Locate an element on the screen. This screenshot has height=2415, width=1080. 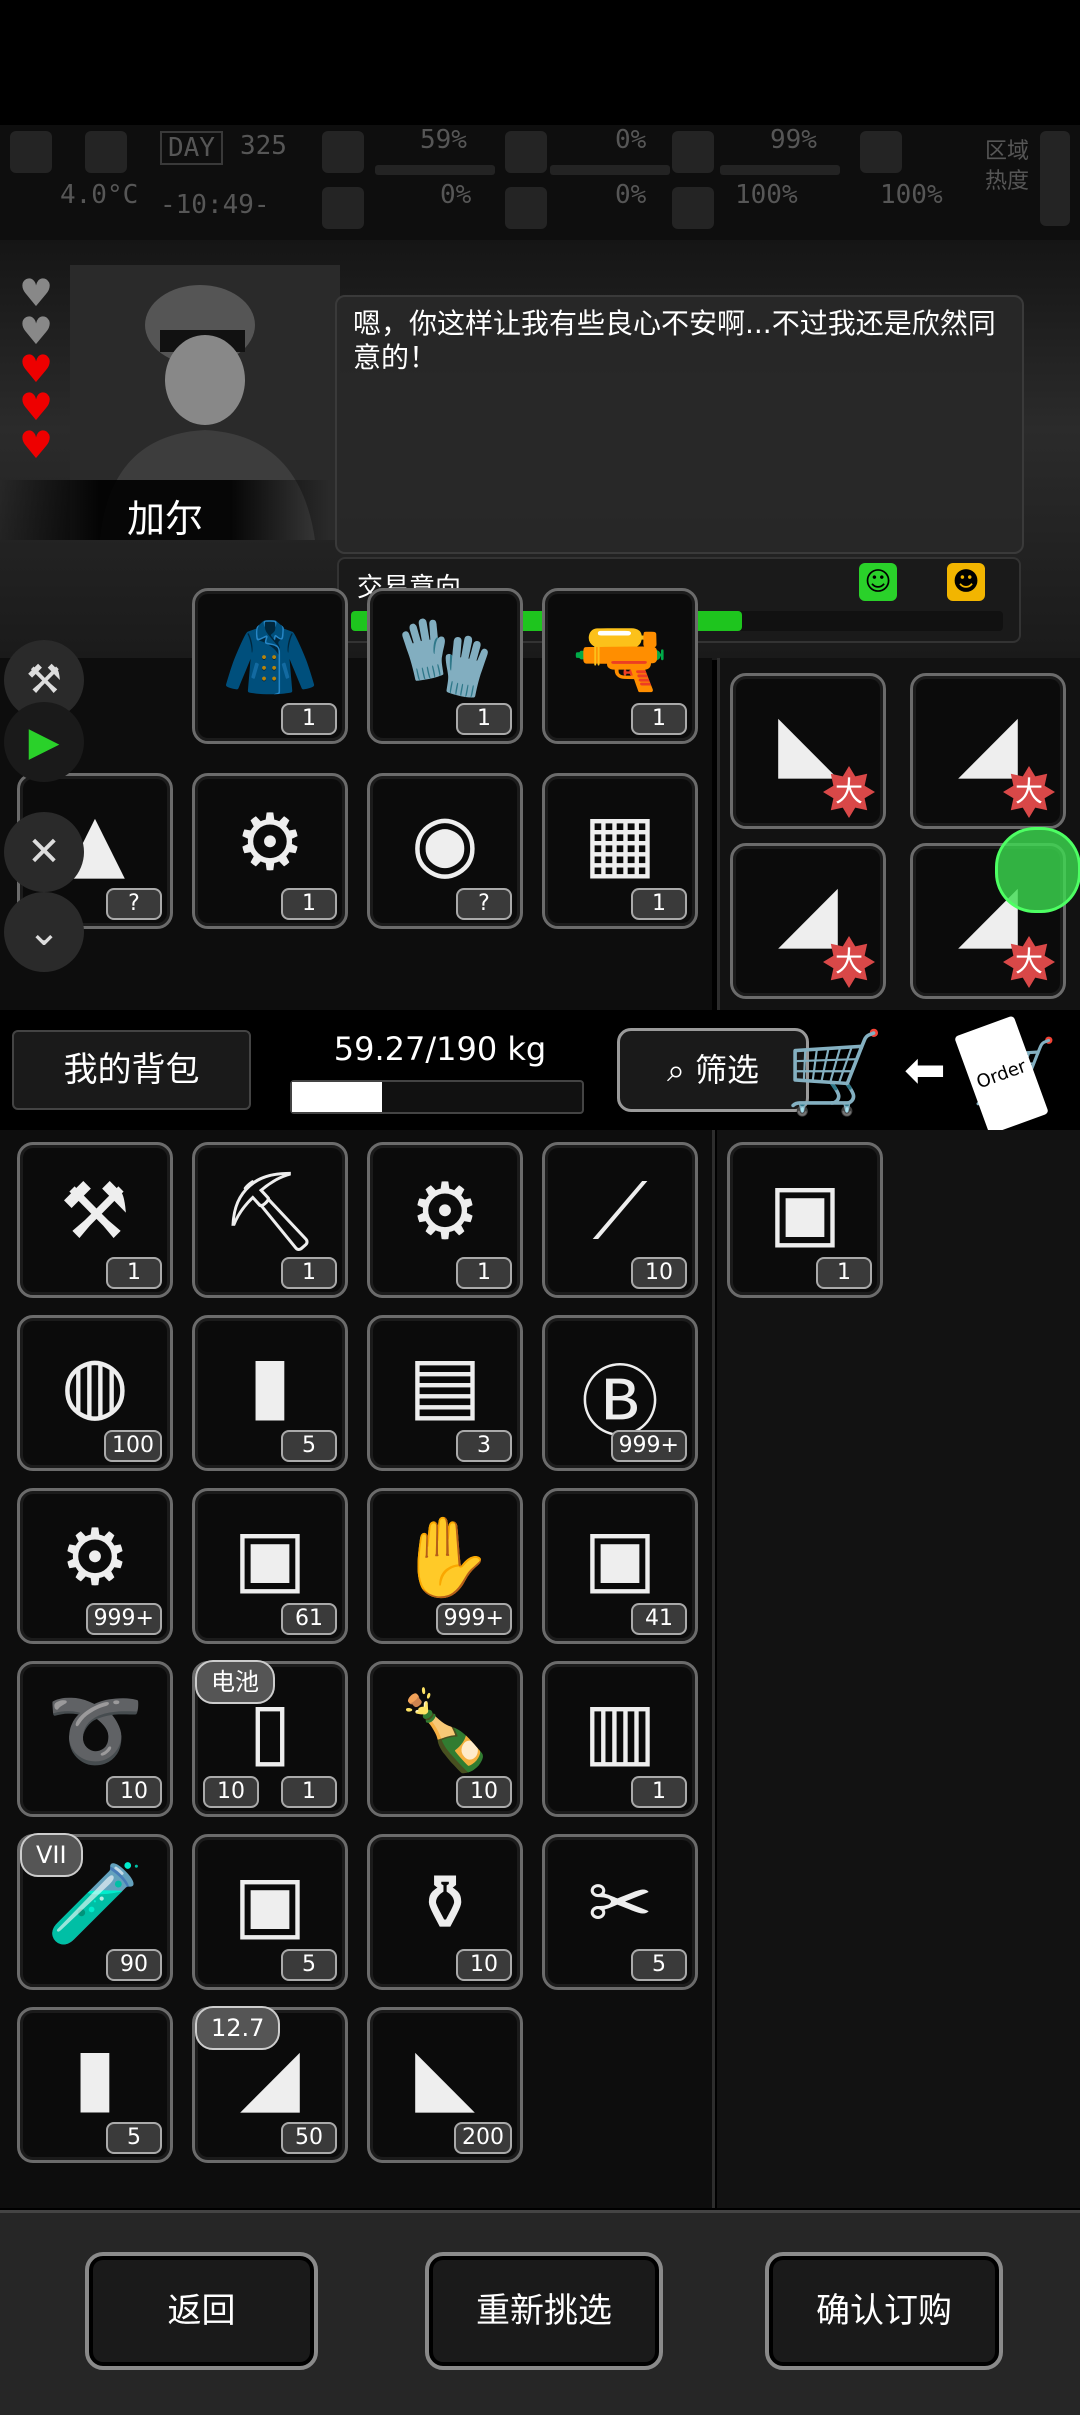
item-slot: ▤ 3 is located at coordinates (445, 1393).